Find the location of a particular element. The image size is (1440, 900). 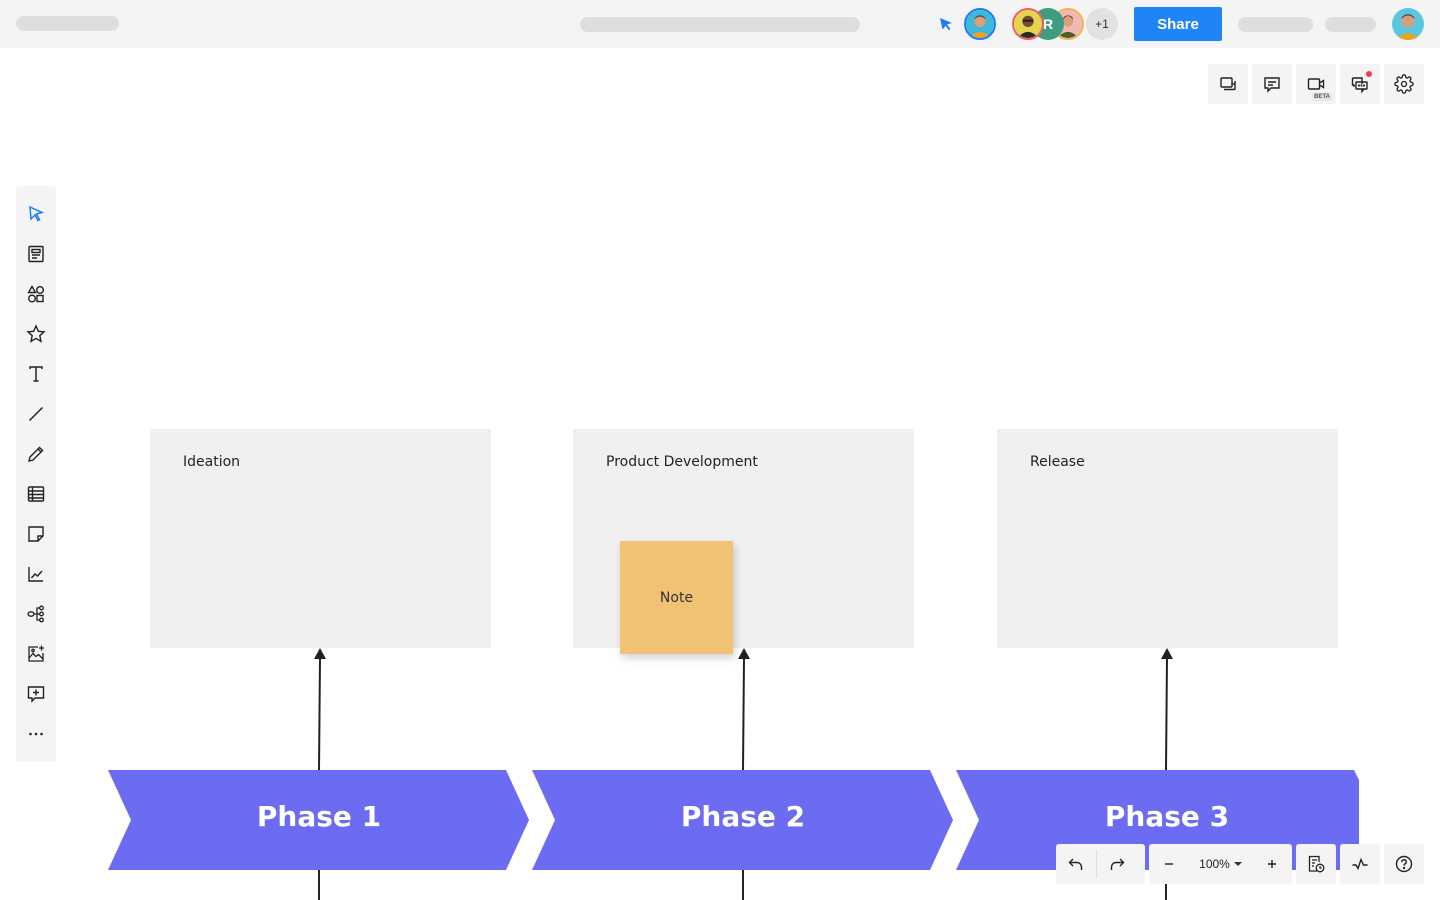

help-icon is located at coordinates (1404, 864).